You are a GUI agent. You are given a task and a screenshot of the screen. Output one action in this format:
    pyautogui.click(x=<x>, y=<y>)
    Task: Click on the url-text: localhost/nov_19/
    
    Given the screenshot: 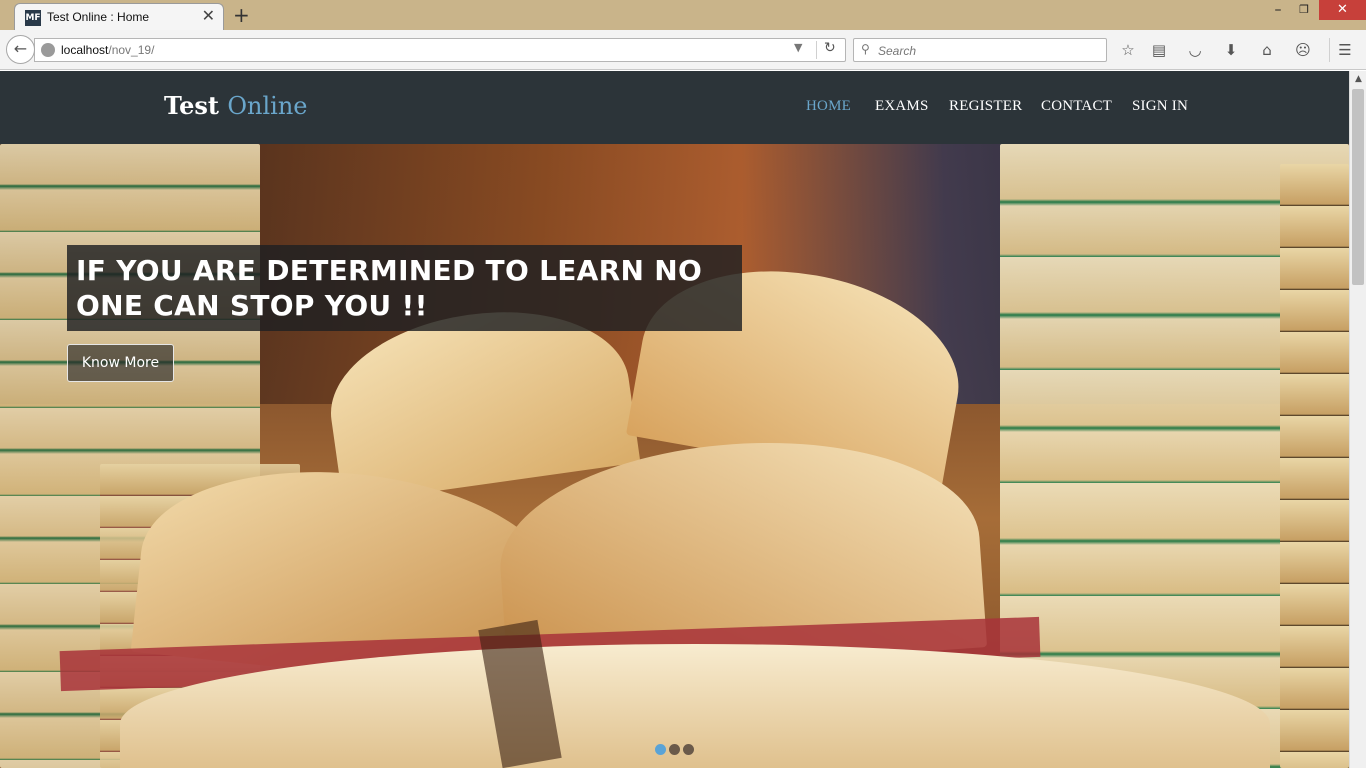 What is the action you would take?
    pyautogui.click(x=107, y=50)
    